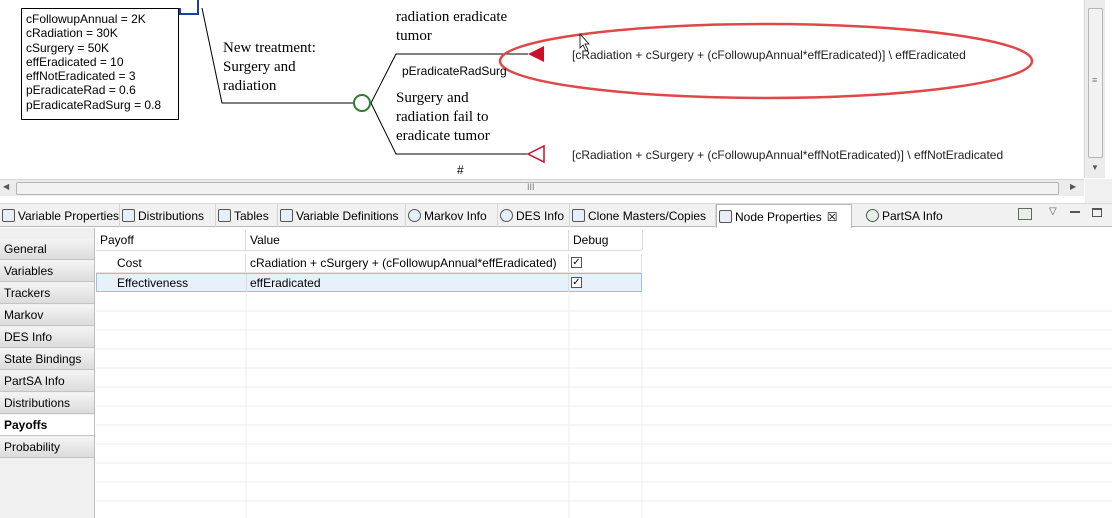 The image size is (1112, 518). I want to click on payoff-name: Cost, so click(171, 263).